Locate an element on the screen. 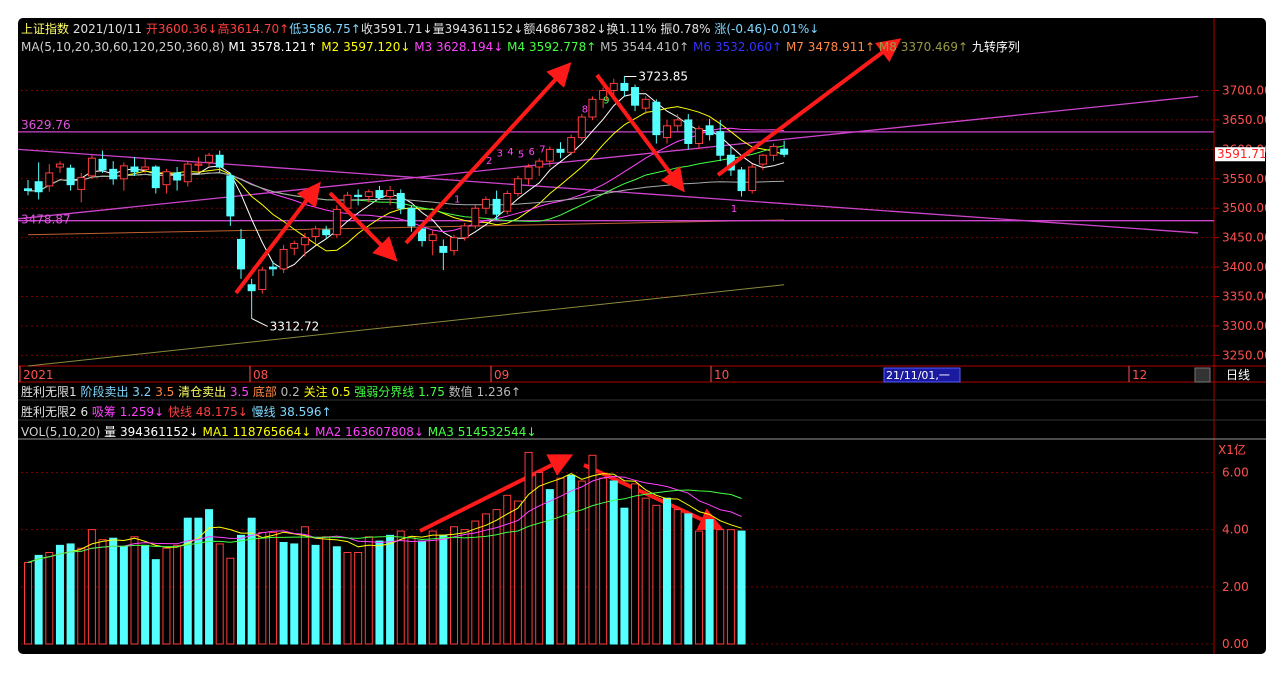  scroll-button is located at coordinates (1202, 375).